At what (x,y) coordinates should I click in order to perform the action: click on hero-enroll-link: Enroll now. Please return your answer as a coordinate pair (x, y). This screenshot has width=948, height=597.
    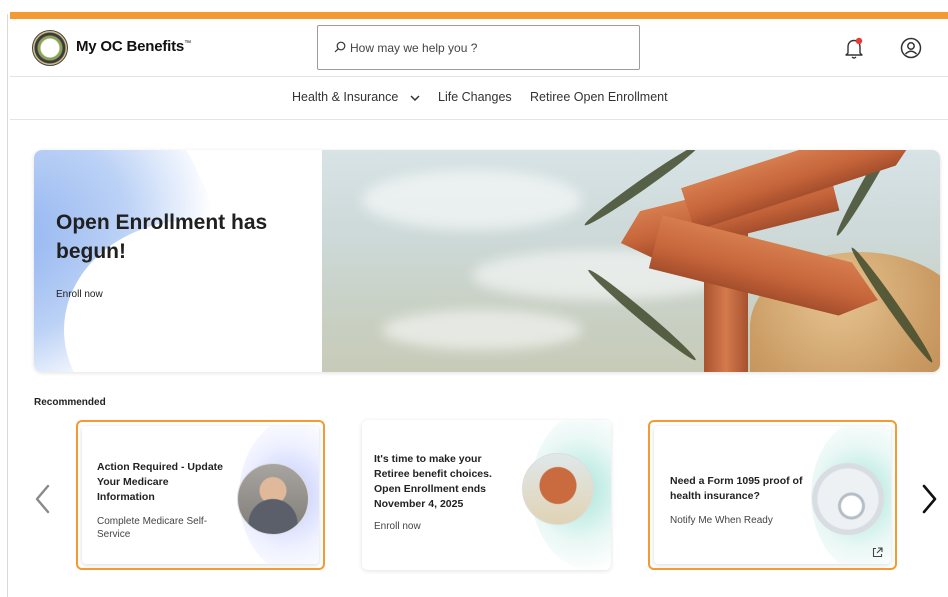
    Looking at the image, I should click on (79, 294).